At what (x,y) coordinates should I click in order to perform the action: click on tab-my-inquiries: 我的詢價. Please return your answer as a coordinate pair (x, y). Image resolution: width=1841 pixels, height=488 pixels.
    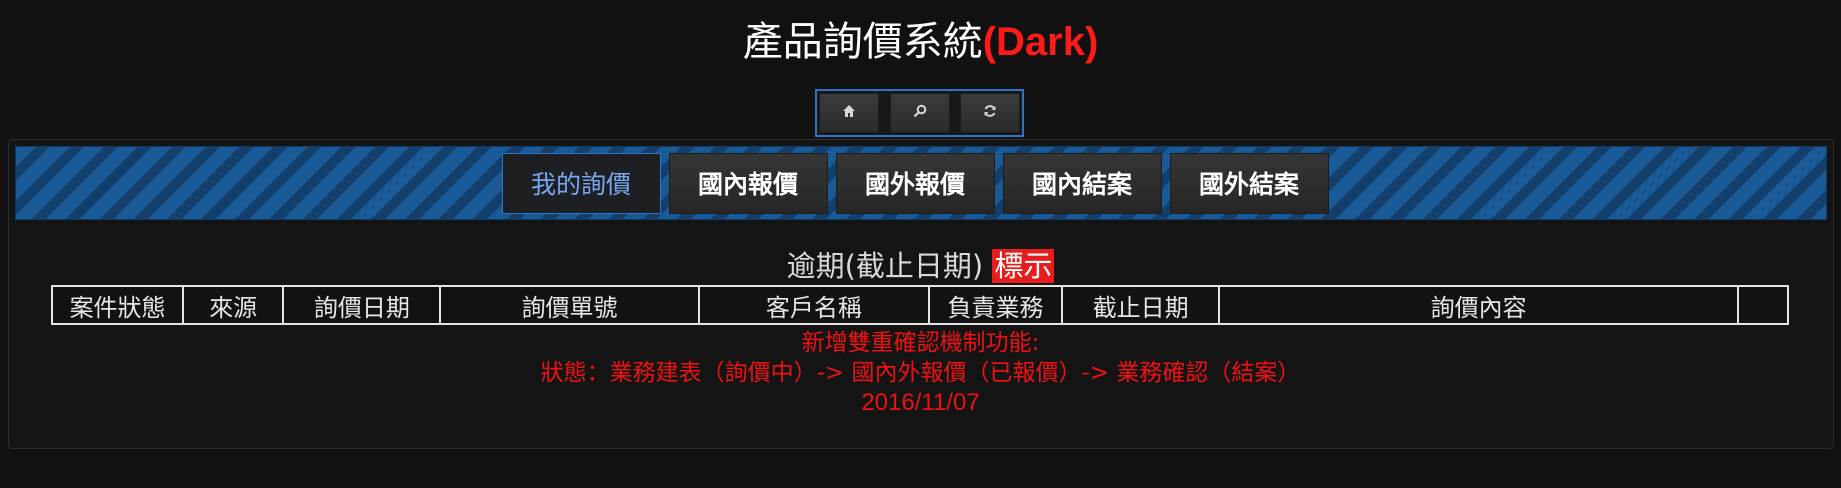
    Looking at the image, I should click on (581, 183).